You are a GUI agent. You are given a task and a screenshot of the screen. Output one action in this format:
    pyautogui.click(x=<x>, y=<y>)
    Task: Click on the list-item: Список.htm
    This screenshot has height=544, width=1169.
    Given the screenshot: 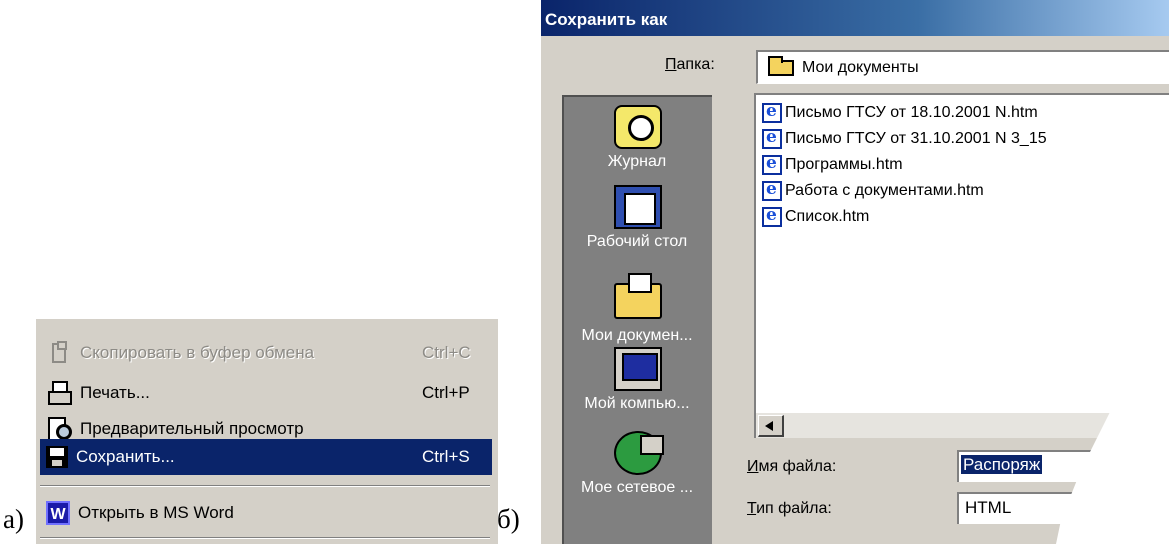 What is the action you would take?
    pyautogui.click(x=815, y=217)
    